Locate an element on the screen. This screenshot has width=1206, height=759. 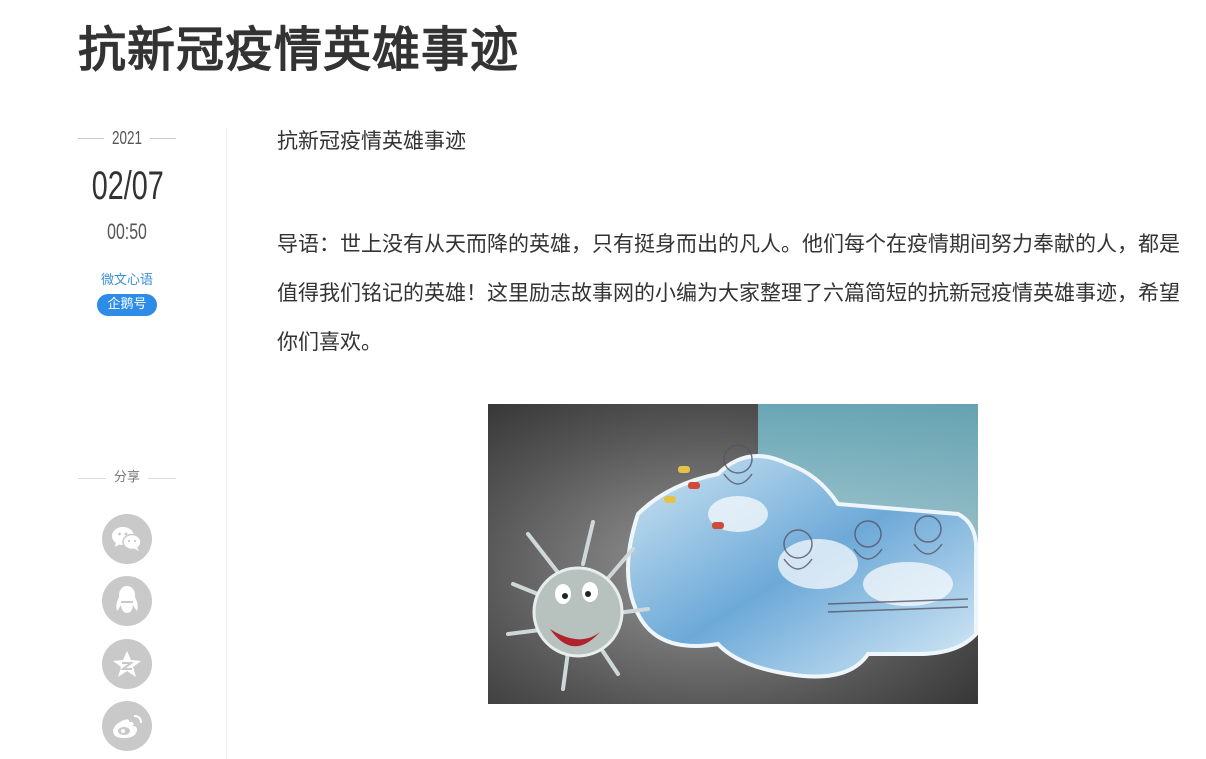
wechat-icon is located at coordinates (127, 539).